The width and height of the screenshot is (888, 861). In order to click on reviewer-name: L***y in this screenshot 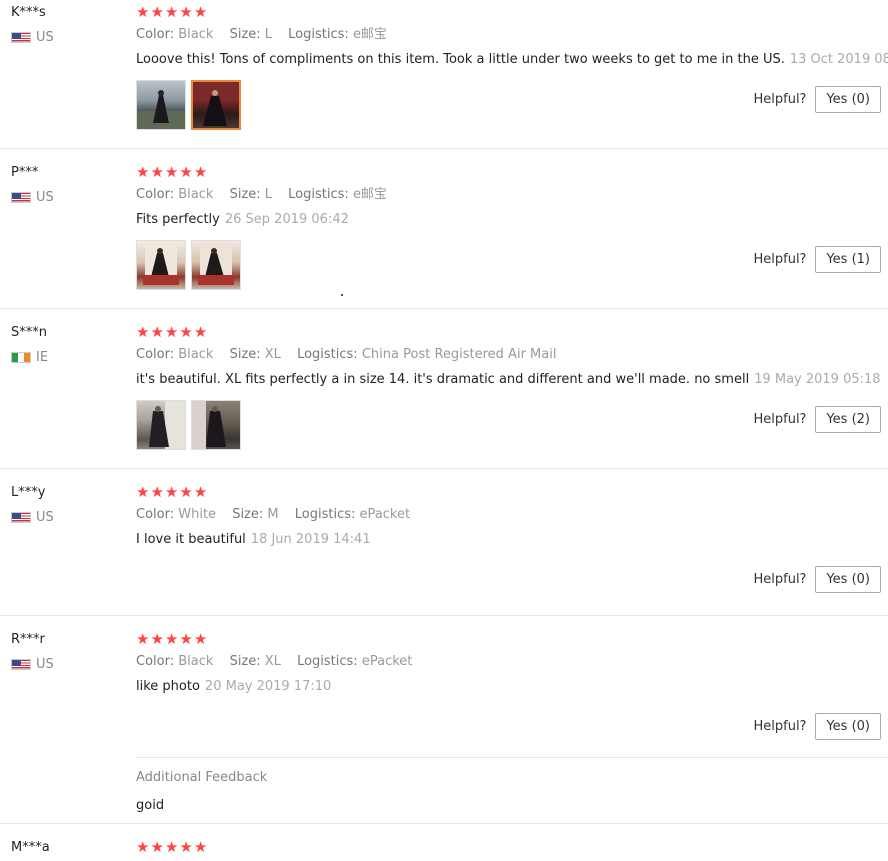, I will do `click(28, 492)`.